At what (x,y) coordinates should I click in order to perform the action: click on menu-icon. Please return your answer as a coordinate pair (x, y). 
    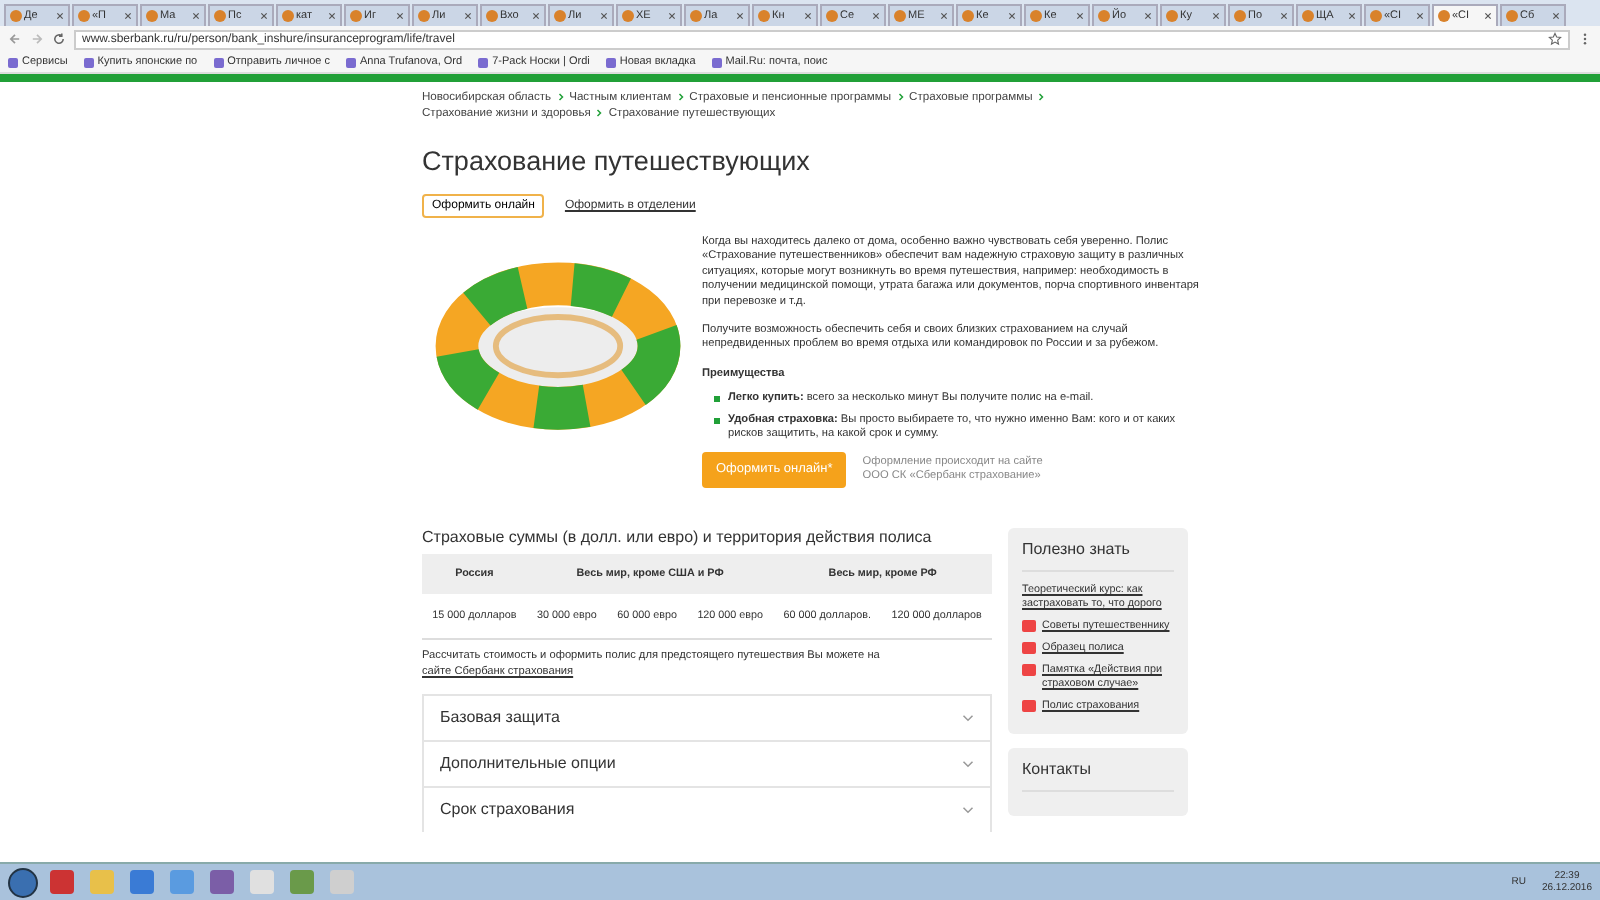
    Looking at the image, I should click on (1585, 39).